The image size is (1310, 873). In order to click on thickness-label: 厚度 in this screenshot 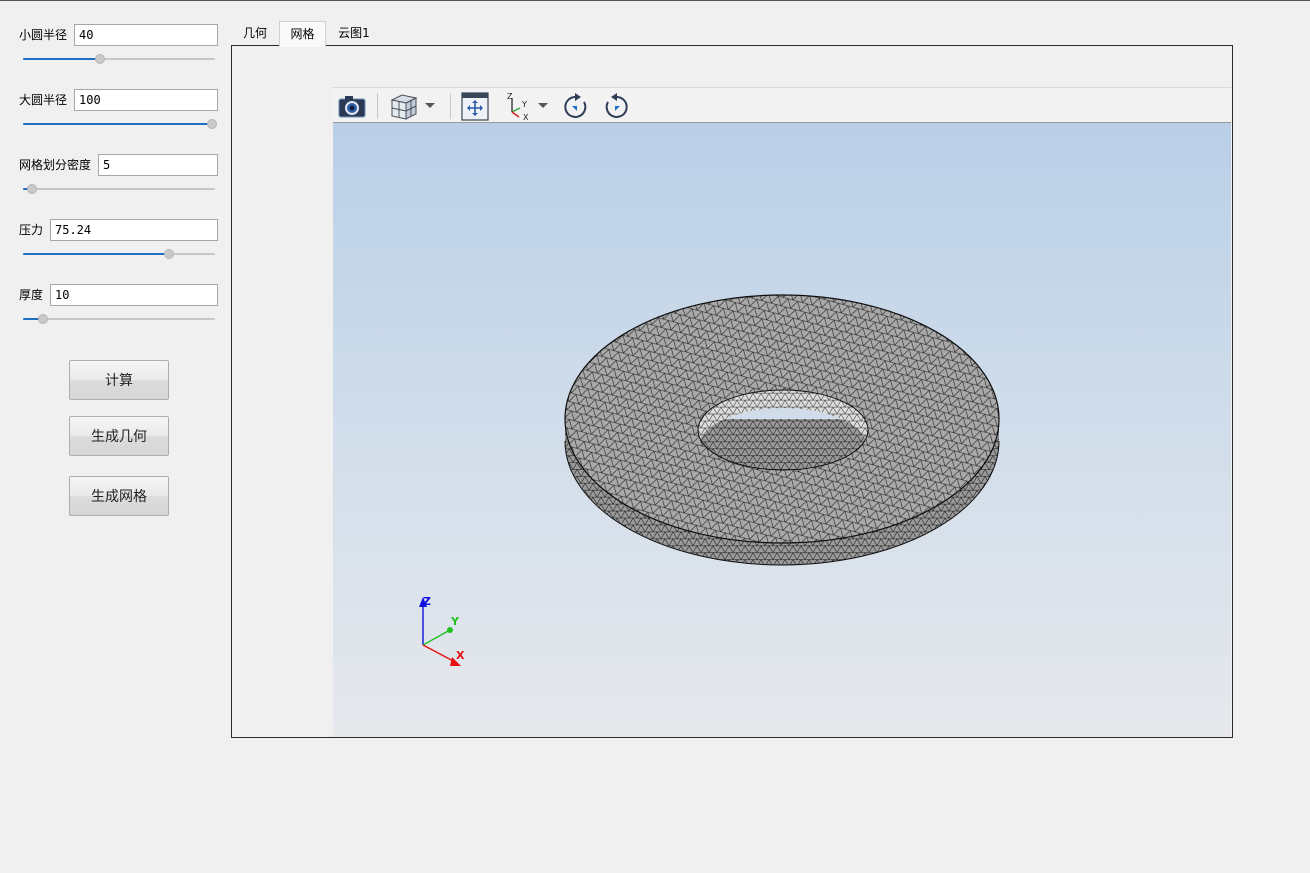, I will do `click(31, 295)`.